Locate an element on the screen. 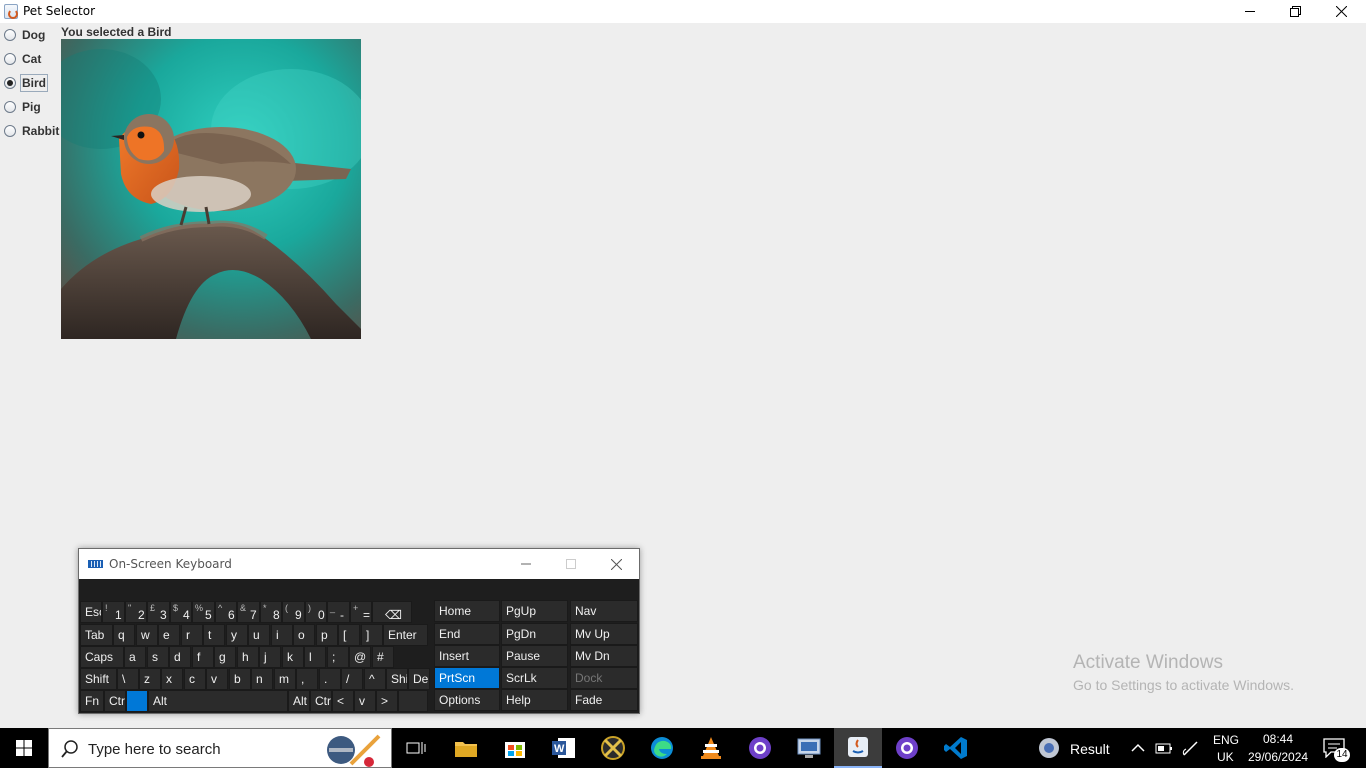 The height and width of the screenshot is (768, 1366). osk-nav-key: Pause is located at coordinates (534, 656).